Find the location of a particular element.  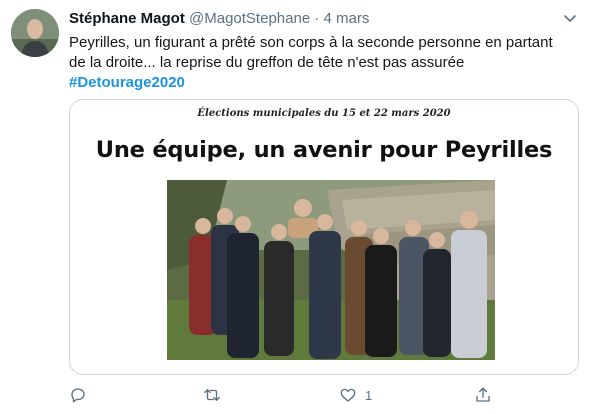

reply-button is located at coordinates (78, 395).